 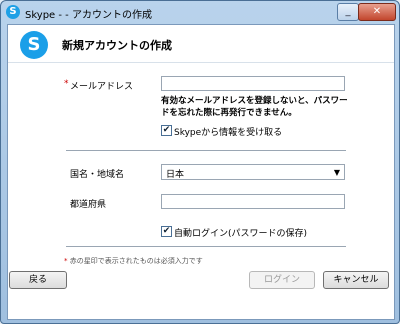 What do you see at coordinates (38, 280) in the screenshot?
I see `back-button: 戻る` at bounding box center [38, 280].